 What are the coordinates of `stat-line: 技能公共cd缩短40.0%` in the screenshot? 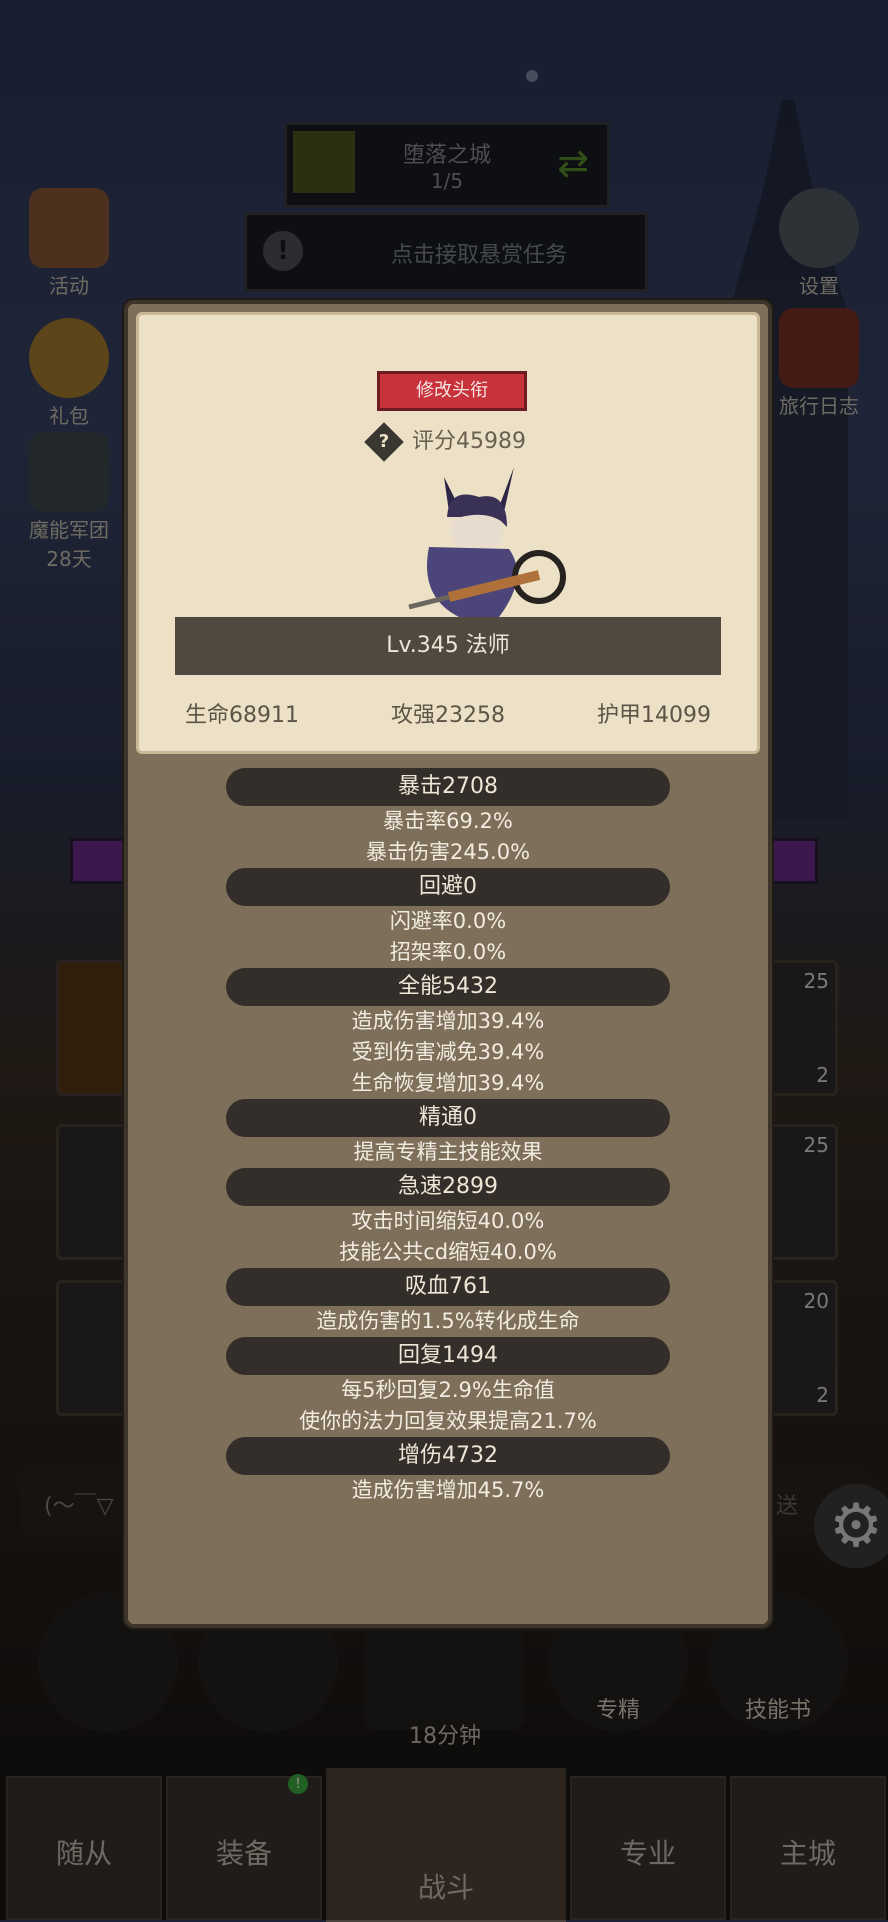 It's located at (448, 1252).